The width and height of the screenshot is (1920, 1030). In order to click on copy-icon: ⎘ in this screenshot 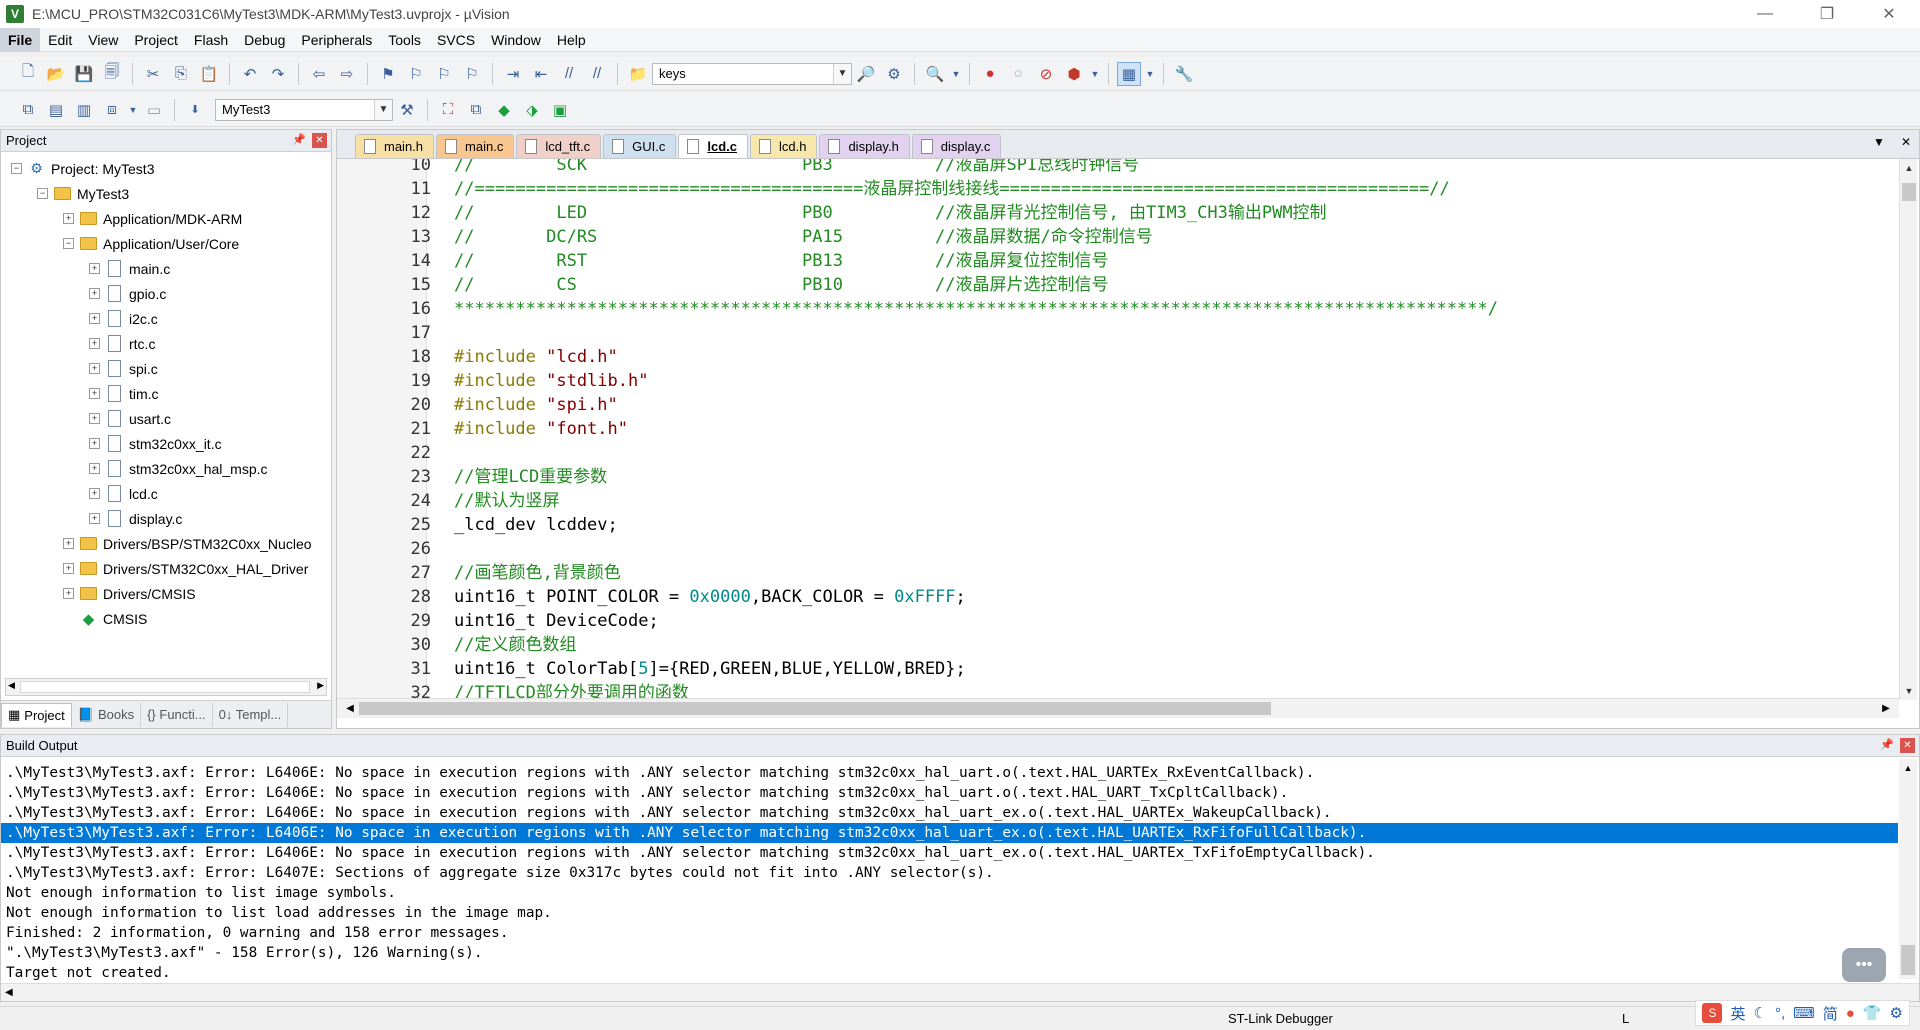, I will do `click(181, 74)`.